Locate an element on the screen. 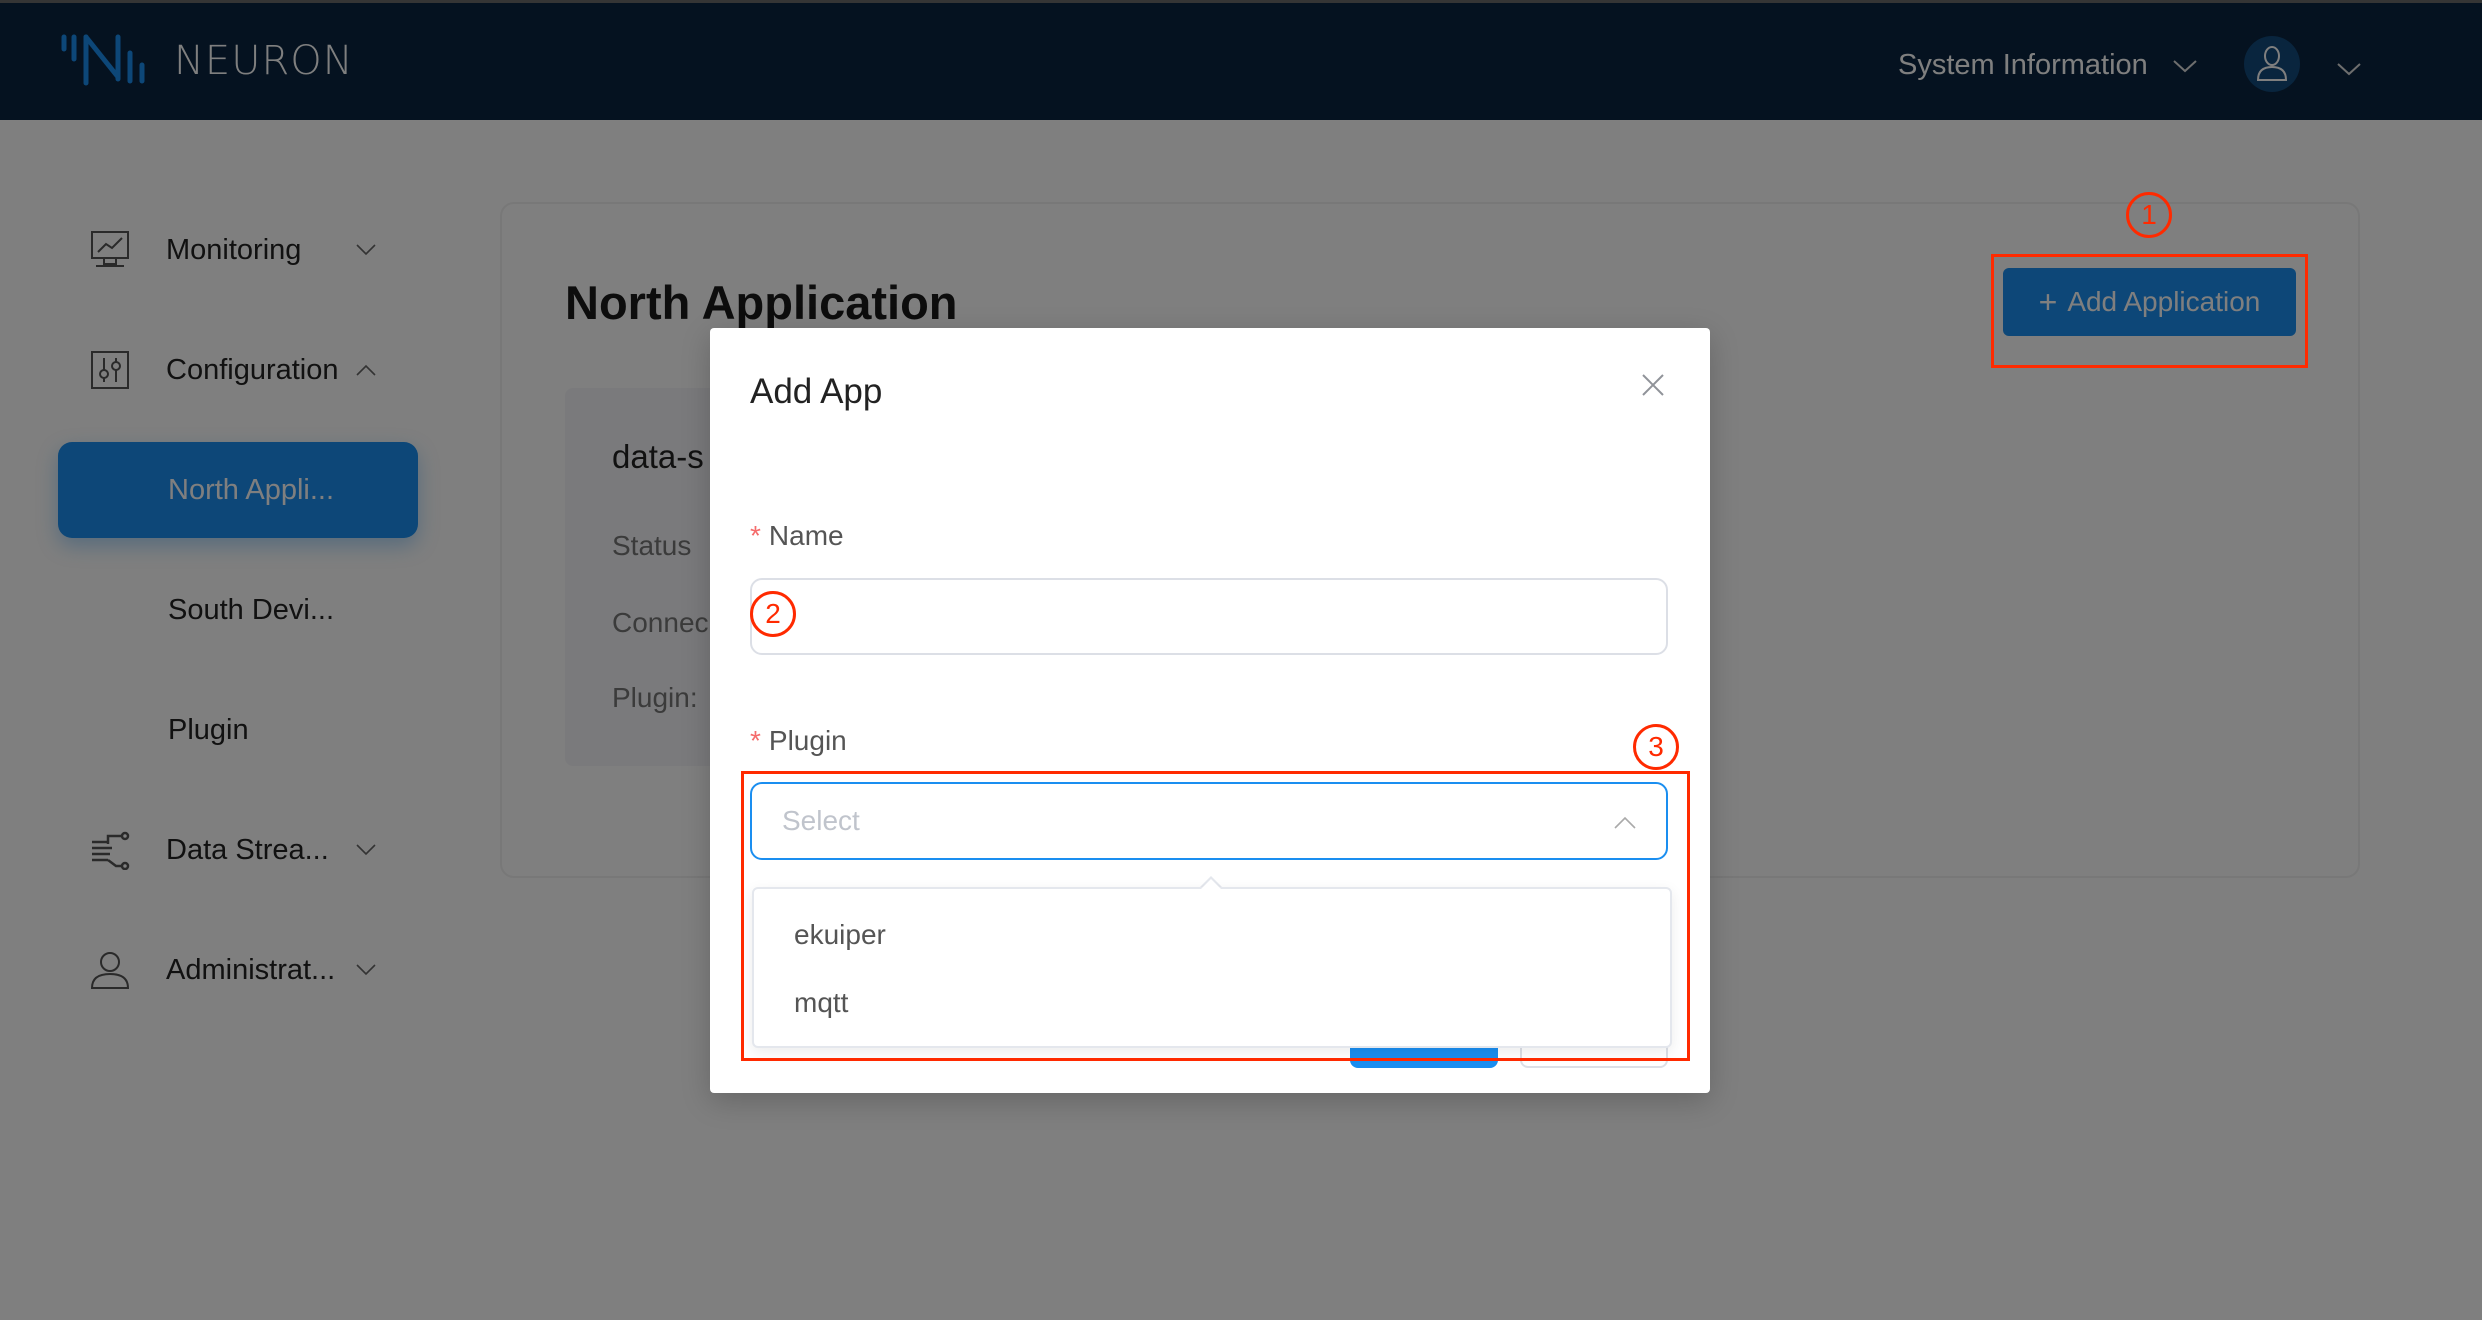  plugin-label-text: Plugin is located at coordinates (807, 740).